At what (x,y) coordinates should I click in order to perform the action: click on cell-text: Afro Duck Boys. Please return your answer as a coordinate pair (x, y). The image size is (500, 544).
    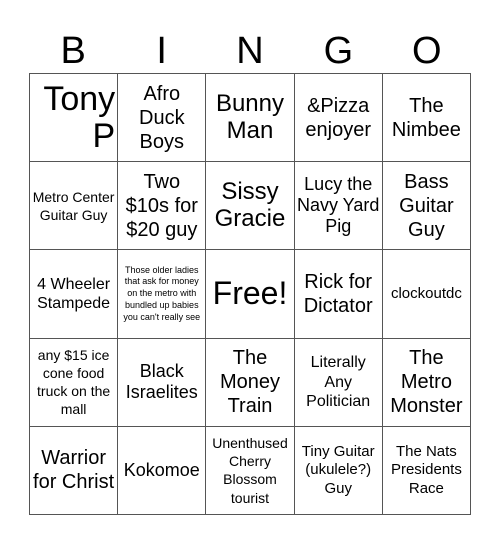
    Looking at the image, I should click on (162, 117).